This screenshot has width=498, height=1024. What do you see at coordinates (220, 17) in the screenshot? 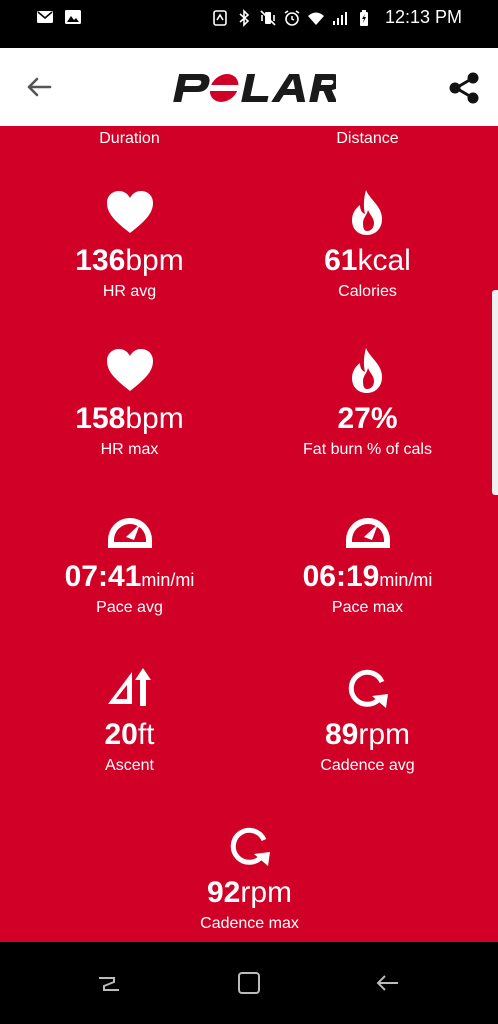
I see `nfc-icon` at bounding box center [220, 17].